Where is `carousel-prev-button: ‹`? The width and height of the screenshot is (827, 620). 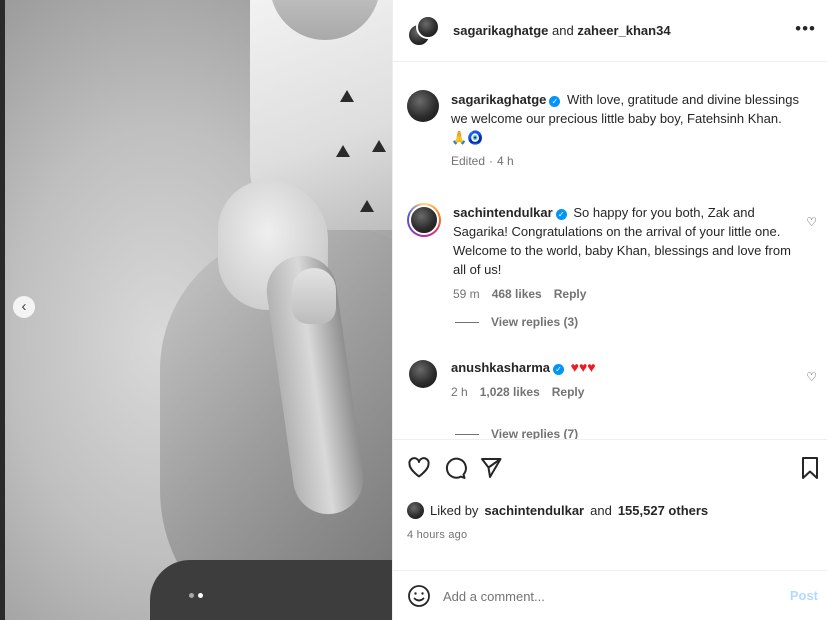
carousel-prev-button: ‹ is located at coordinates (24, 307).